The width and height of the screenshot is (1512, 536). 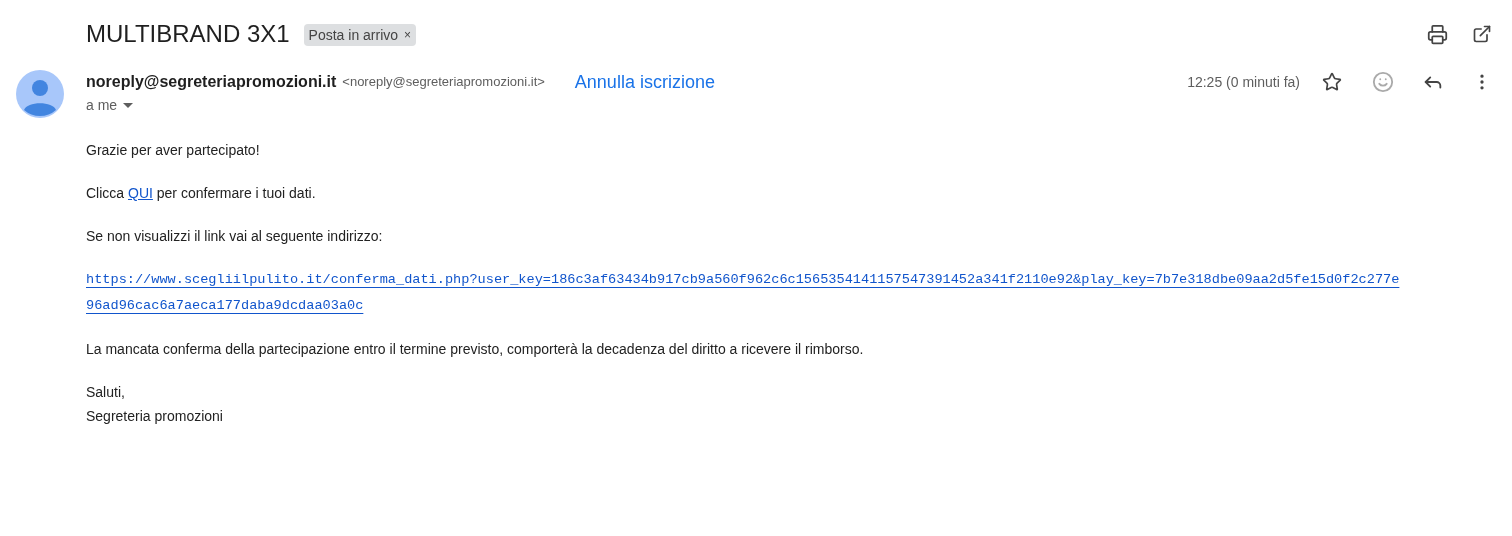 What do you see at coordinates (1243, 82) in the screenshot?
I see `email-time: 12:25 (0 minuti fa)` at bounding box center [1243, 82].